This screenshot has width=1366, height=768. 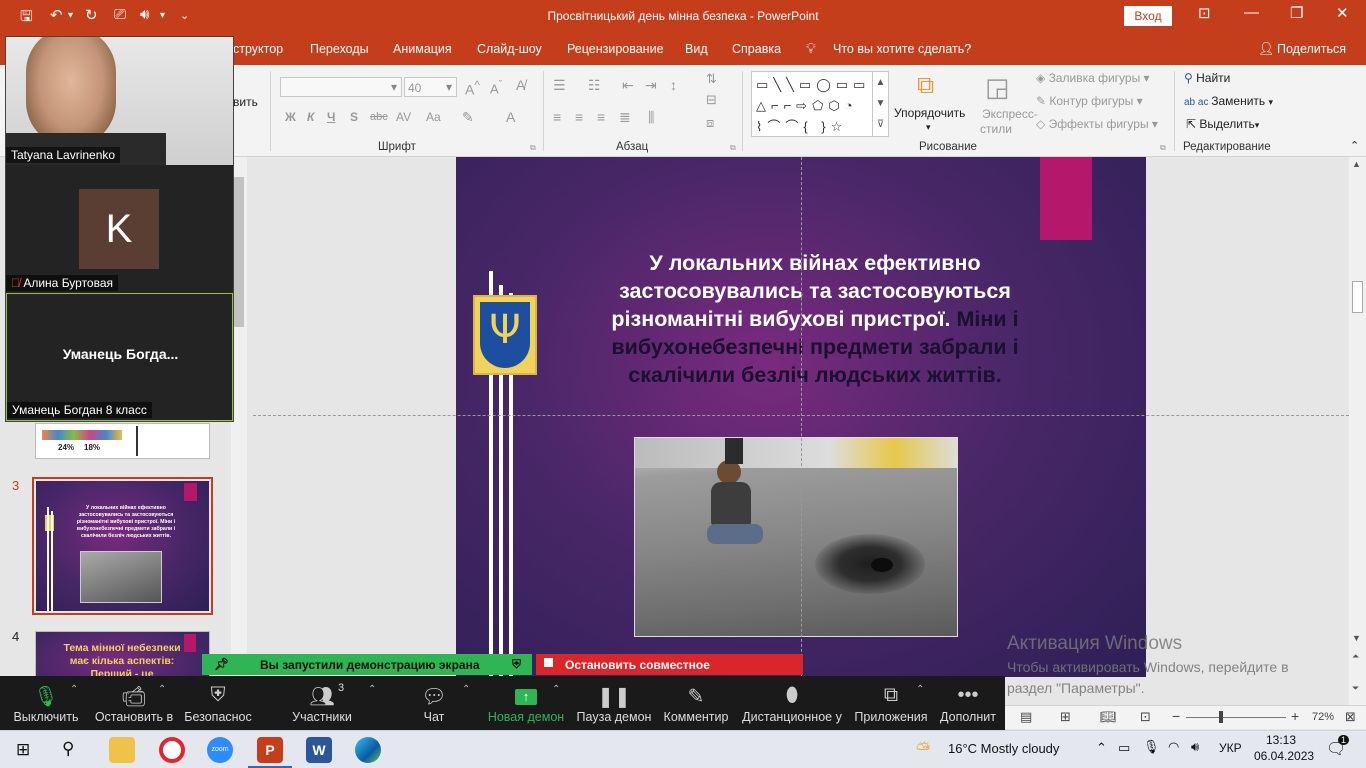 I want to click on strikethrough-button: abc, so click(x=379, y=117).